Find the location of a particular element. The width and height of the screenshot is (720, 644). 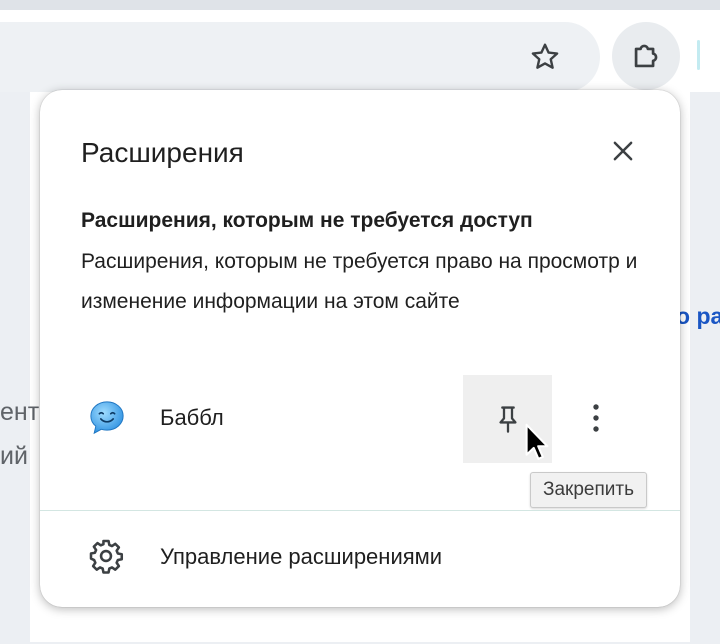

close-icon is located at coordinates (623, 151).